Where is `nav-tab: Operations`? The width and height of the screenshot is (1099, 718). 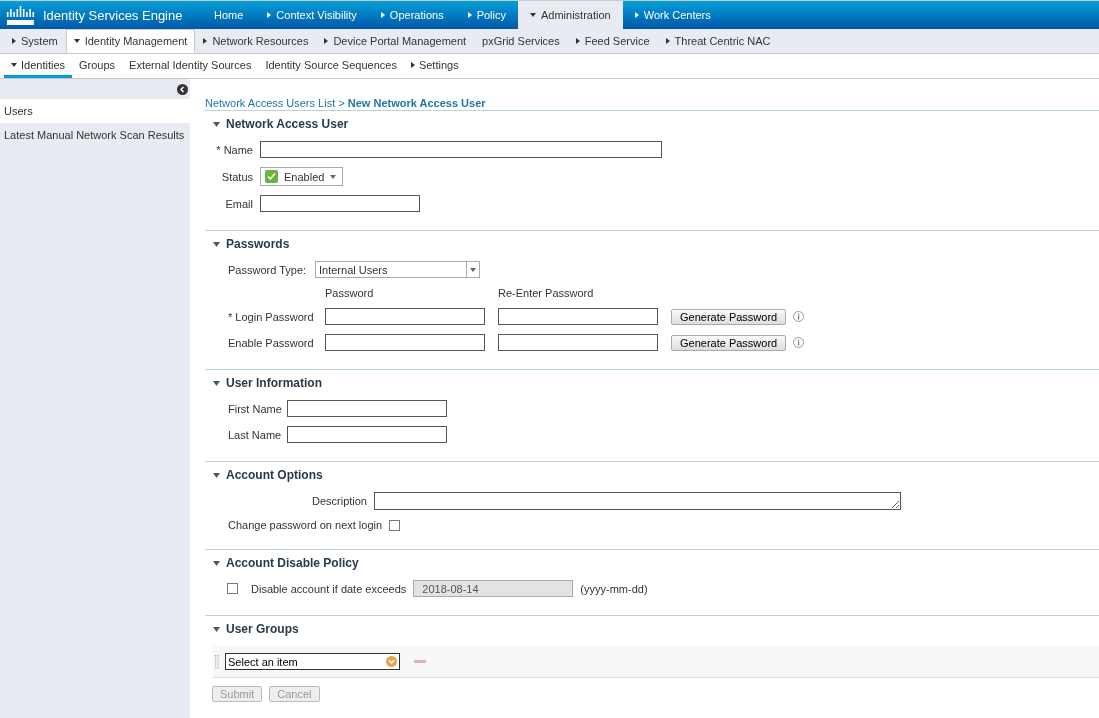
nav-tab: Operations is located at coordinates (412, 15).